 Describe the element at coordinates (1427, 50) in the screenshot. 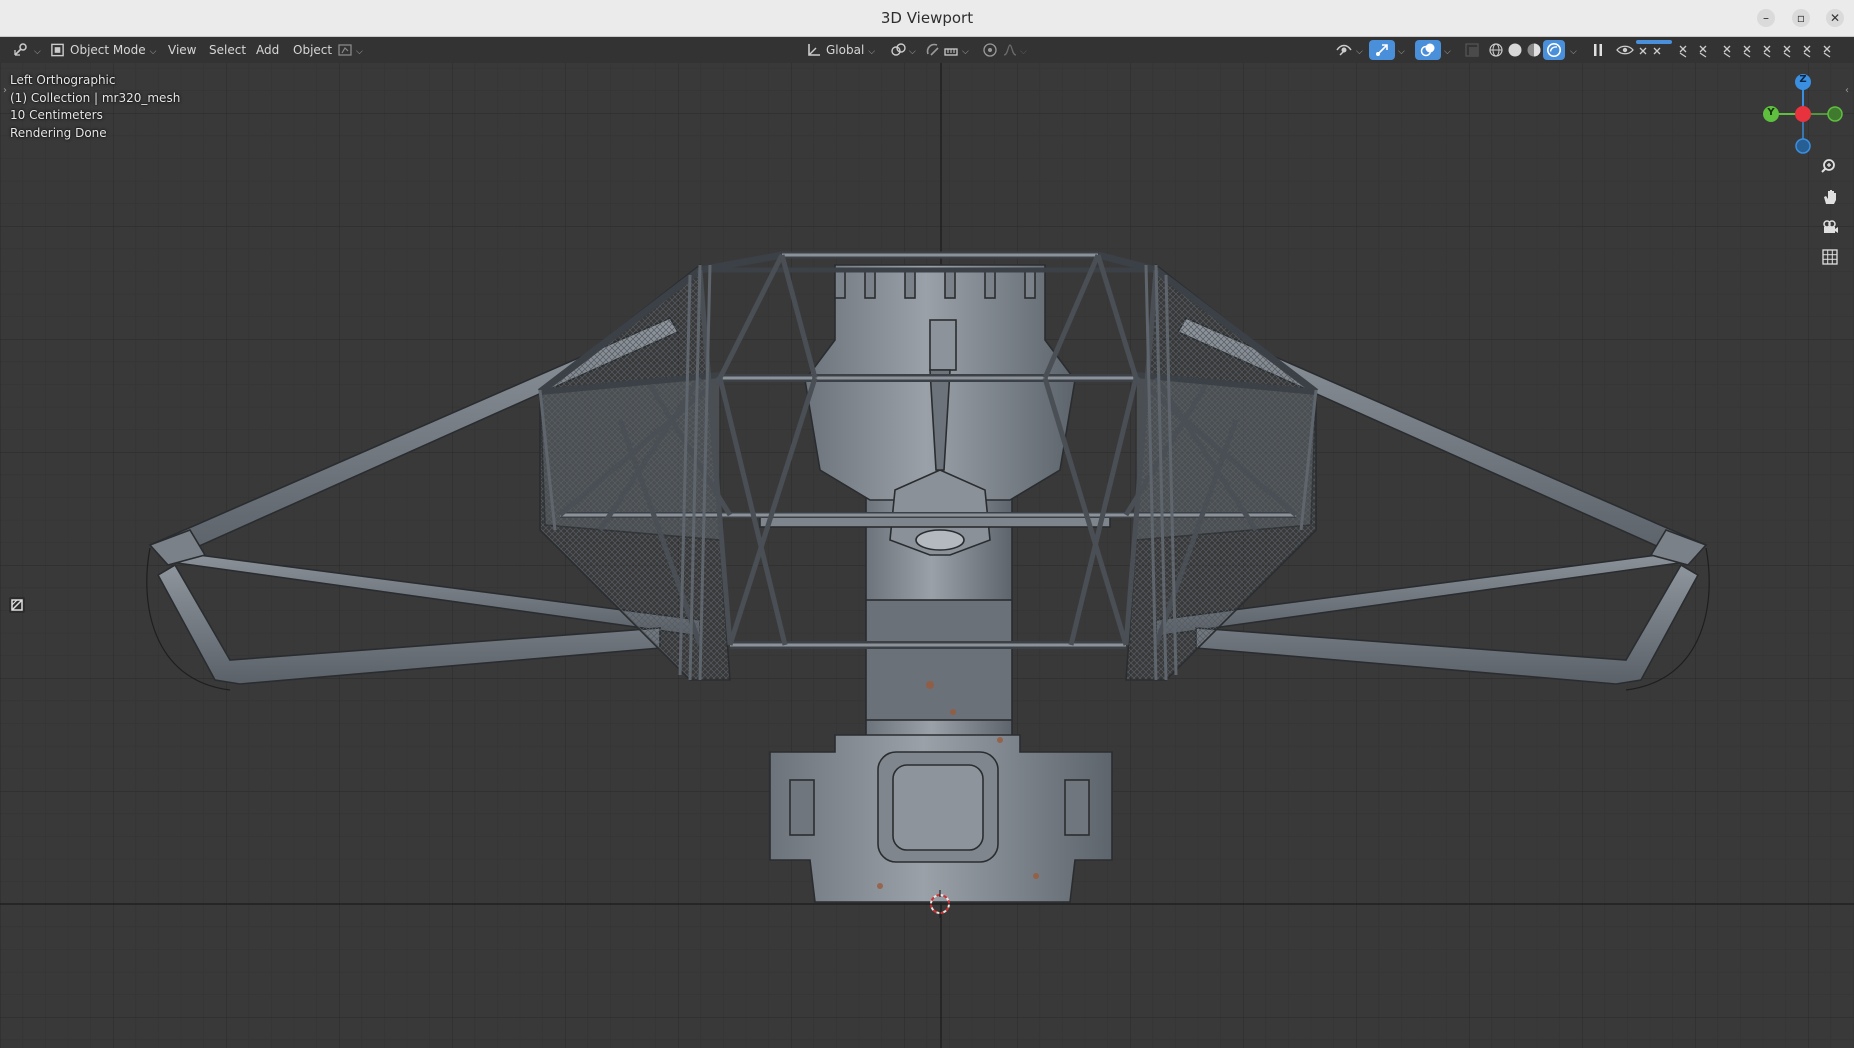

I see `overlay-icon` at that location.